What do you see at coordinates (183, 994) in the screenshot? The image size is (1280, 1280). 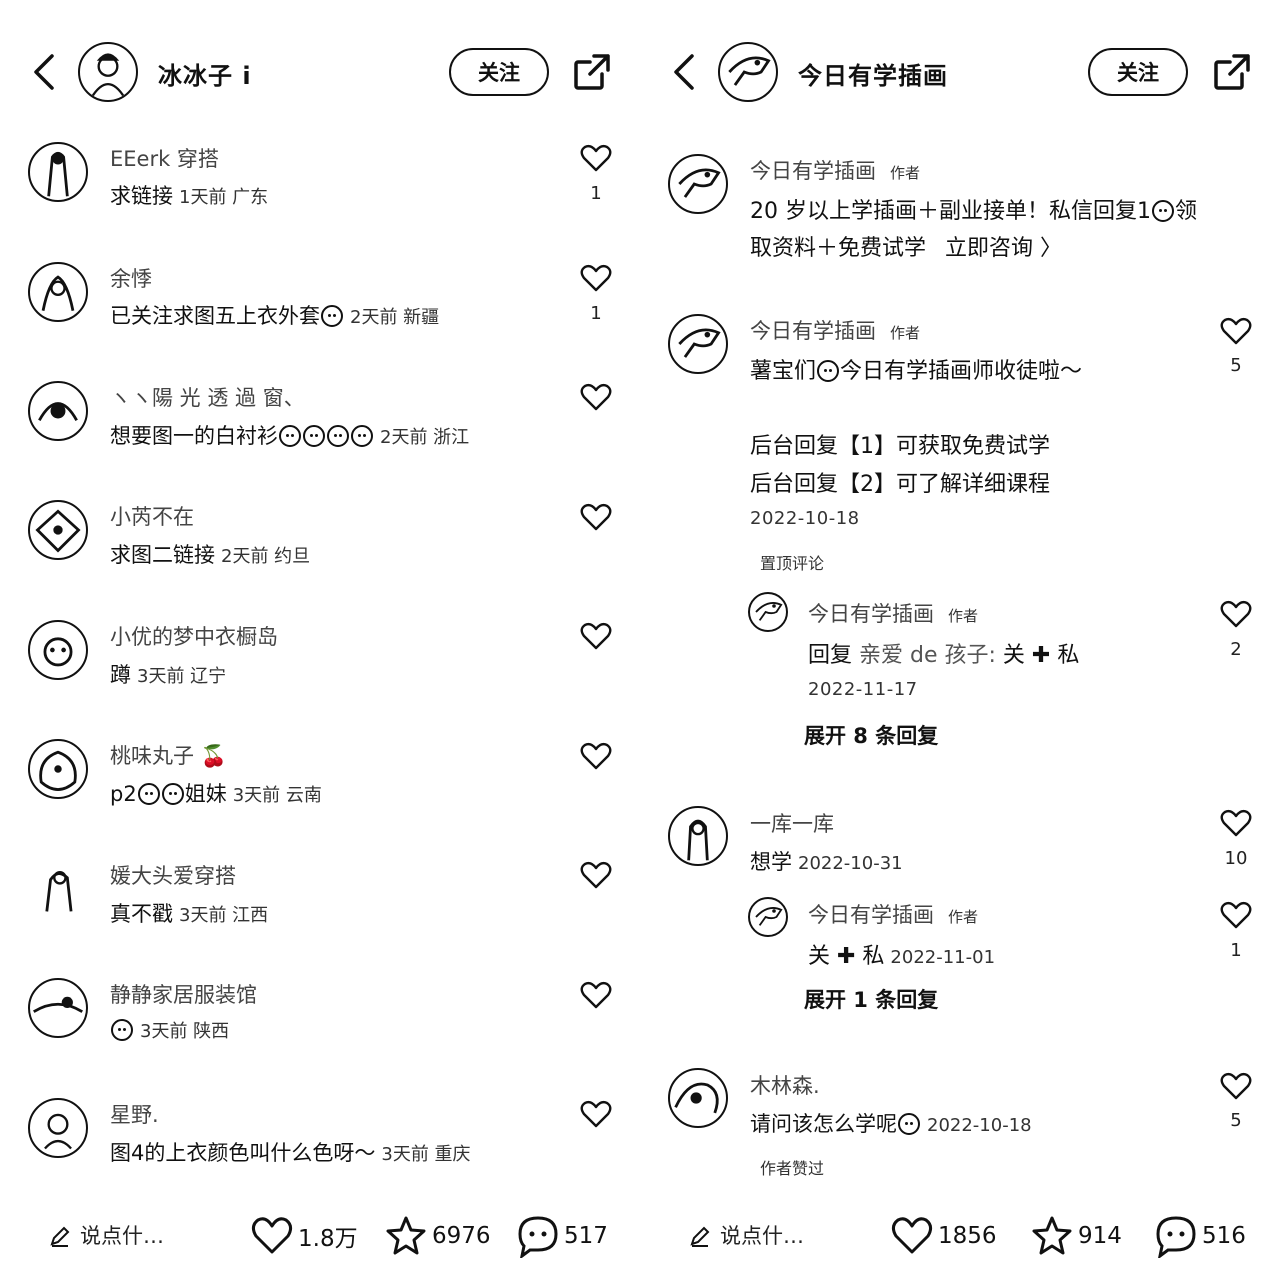 I see `commenter-name: 静静家居服装馆` at bounding box center [183, 994].